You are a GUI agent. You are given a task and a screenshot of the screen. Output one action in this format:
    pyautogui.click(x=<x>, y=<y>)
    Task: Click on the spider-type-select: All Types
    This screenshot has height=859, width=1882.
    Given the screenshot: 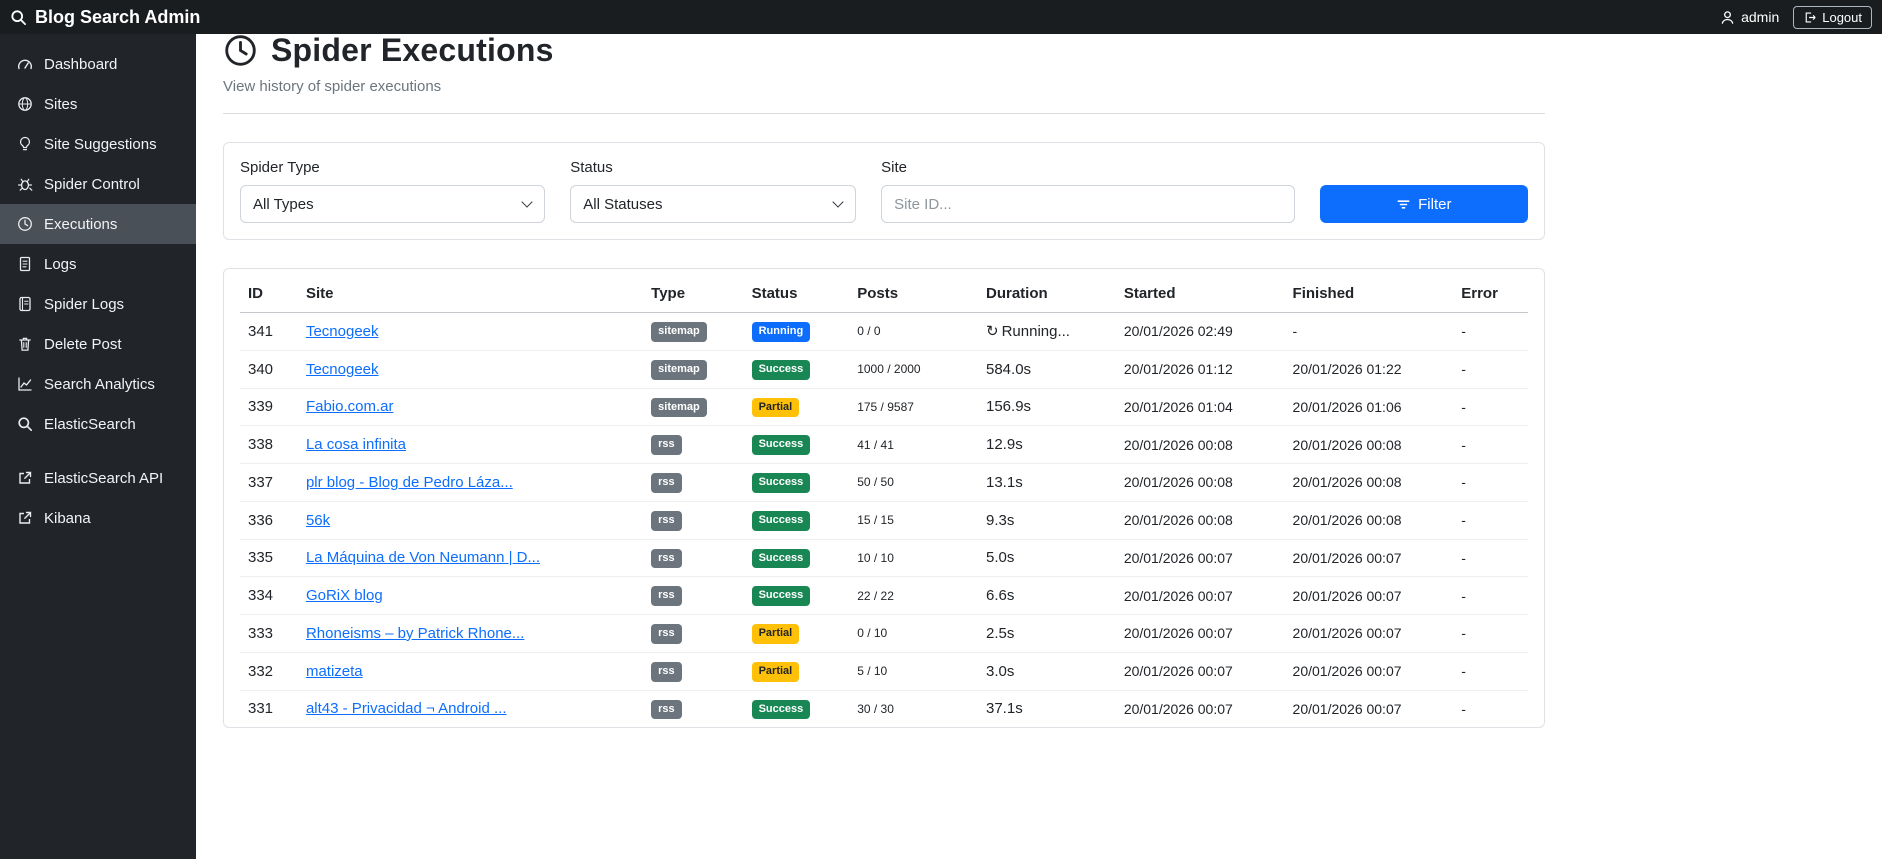 What is the action you would take?
    pyautogui.click(x=393, y=204)
    